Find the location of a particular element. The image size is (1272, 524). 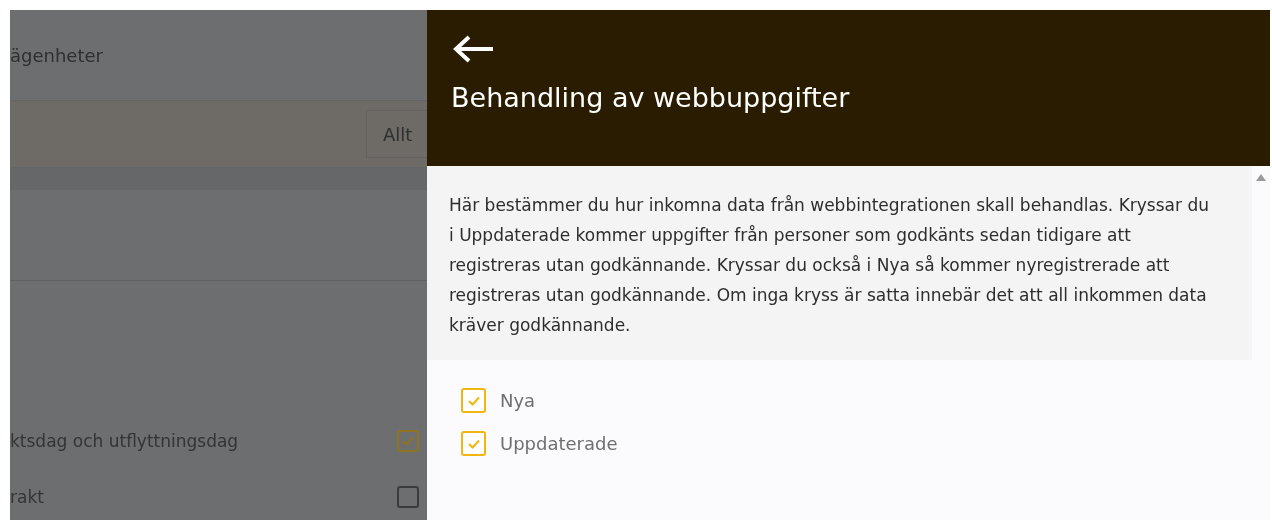

back-button is located at coordinates (473, 49).